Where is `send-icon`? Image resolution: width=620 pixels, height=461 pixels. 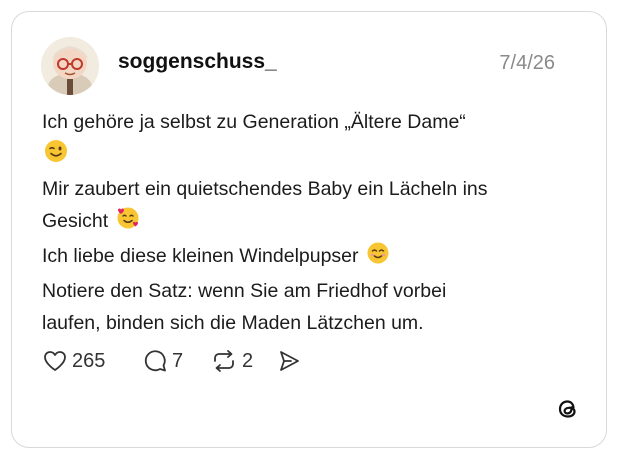 send-icon is located at coordinates (289, 361).